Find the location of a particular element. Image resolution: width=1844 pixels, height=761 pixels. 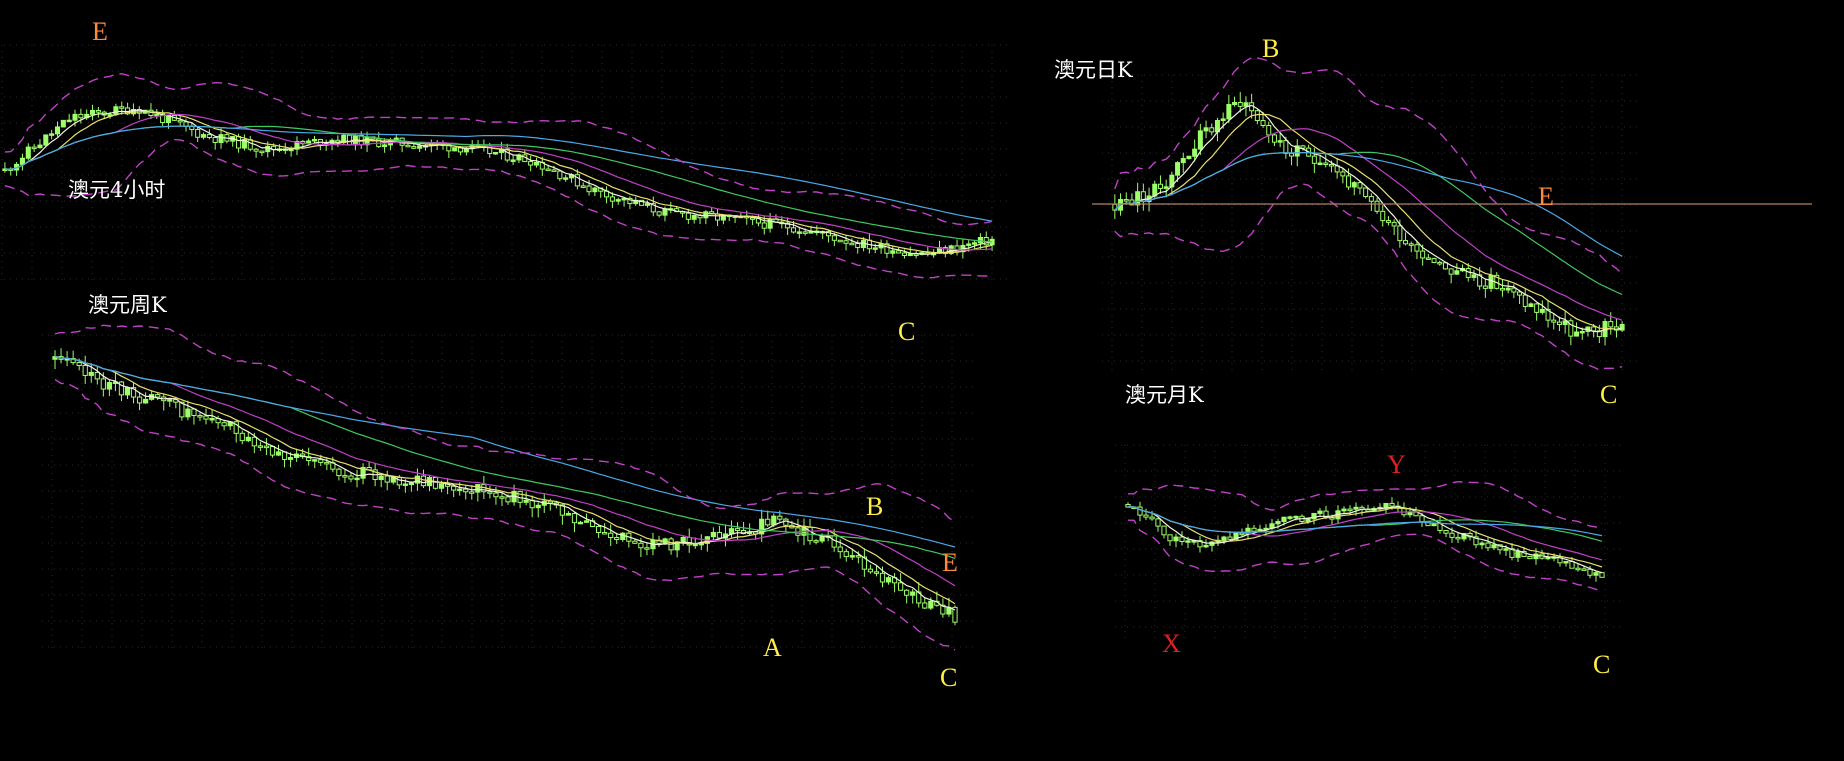

title-aud-monthly: 澳元月K is located at coordinates (1164, 395).